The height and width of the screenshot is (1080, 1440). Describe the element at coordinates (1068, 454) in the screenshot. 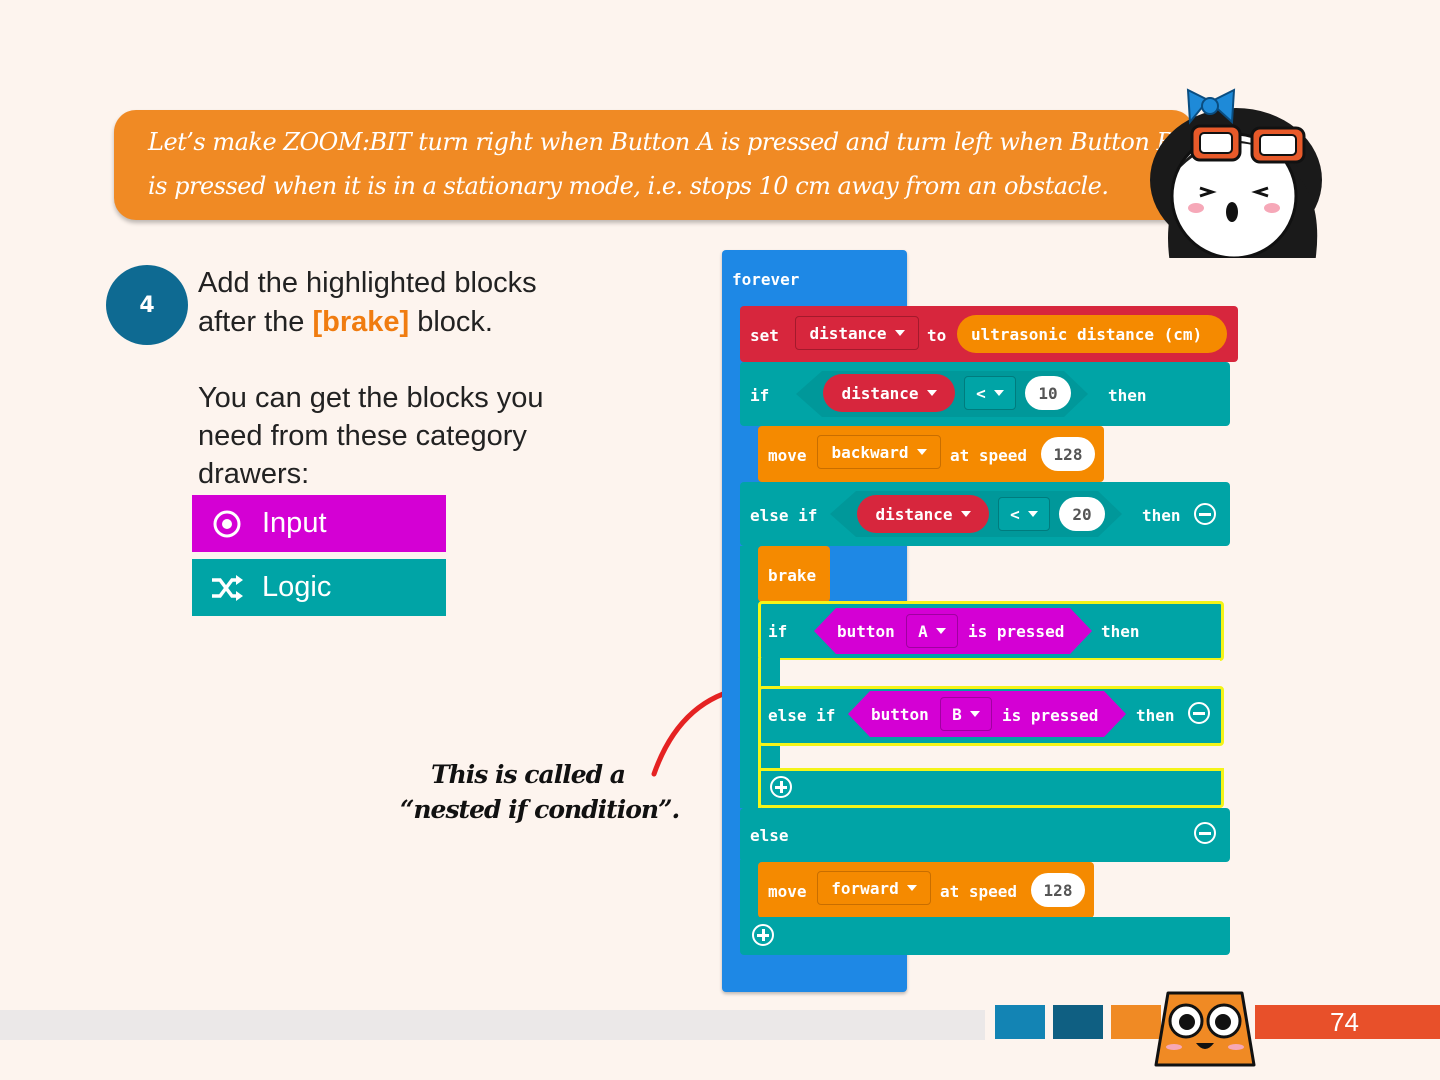

I see `speed-value-1: 128` at that location.